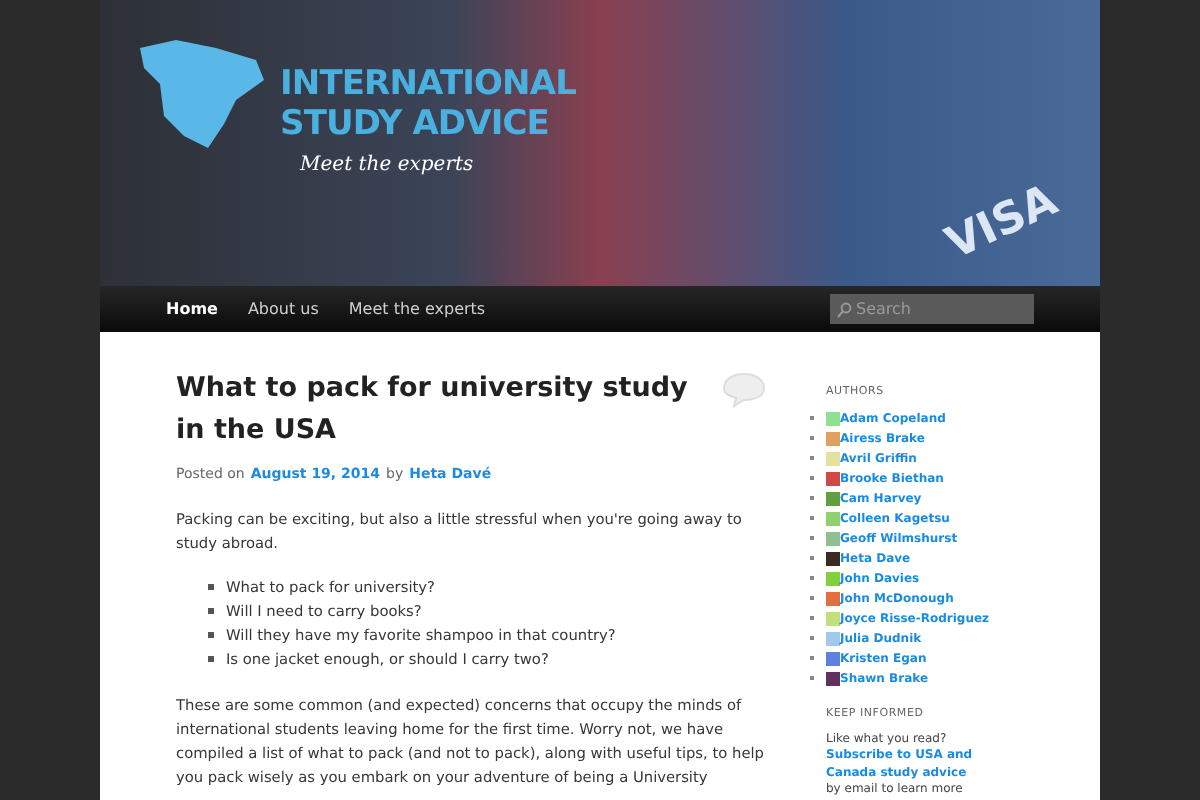 The image size is (1200, 800). What do you see at coordinates (433, 410) in the screenshot?
I see `post-title: What to pack for university study in the USA` at bounding box center [433, 410].